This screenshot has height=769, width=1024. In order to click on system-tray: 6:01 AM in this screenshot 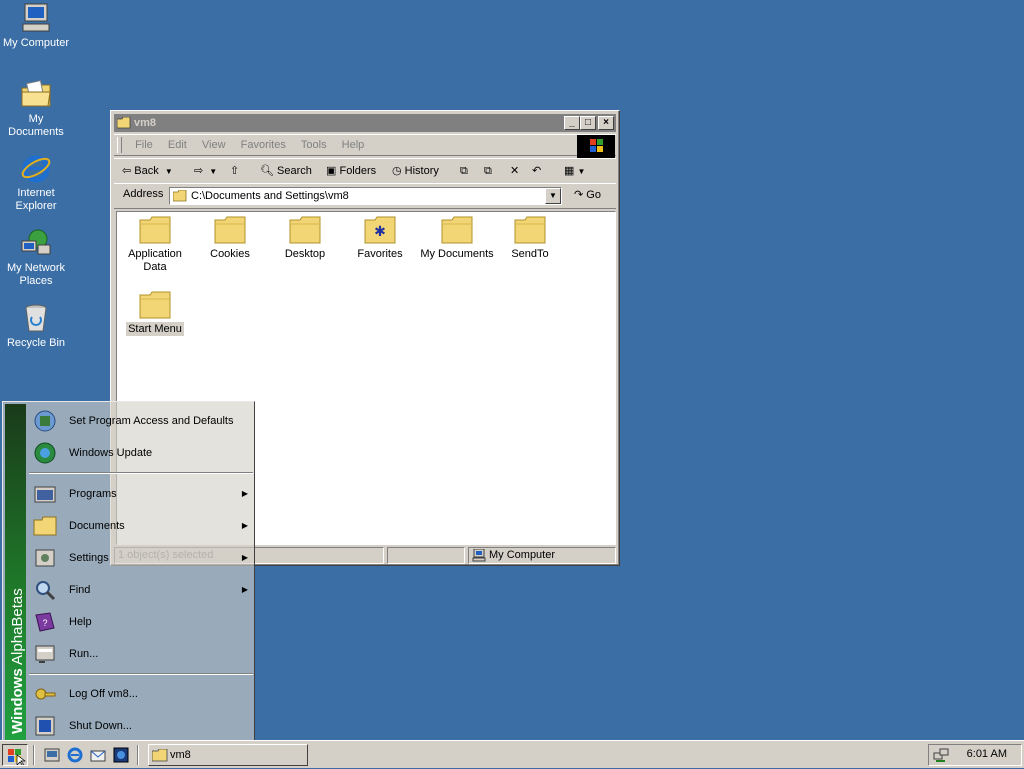, I will do `click(975, 755)`.